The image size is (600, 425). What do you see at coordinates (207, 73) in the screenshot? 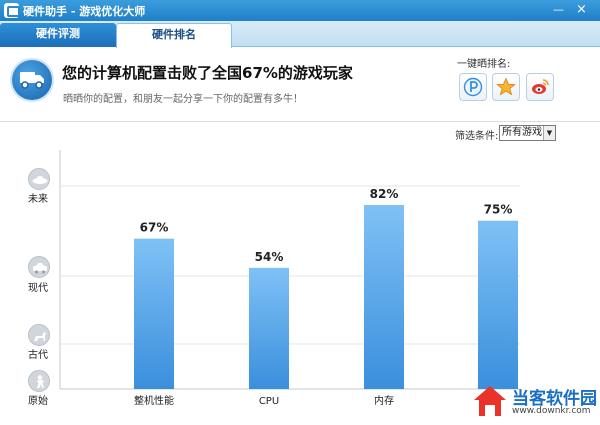
I see `headline: 您的计算机配置击败了全国67%的游戏玩家` at bounding box center [207, 73].